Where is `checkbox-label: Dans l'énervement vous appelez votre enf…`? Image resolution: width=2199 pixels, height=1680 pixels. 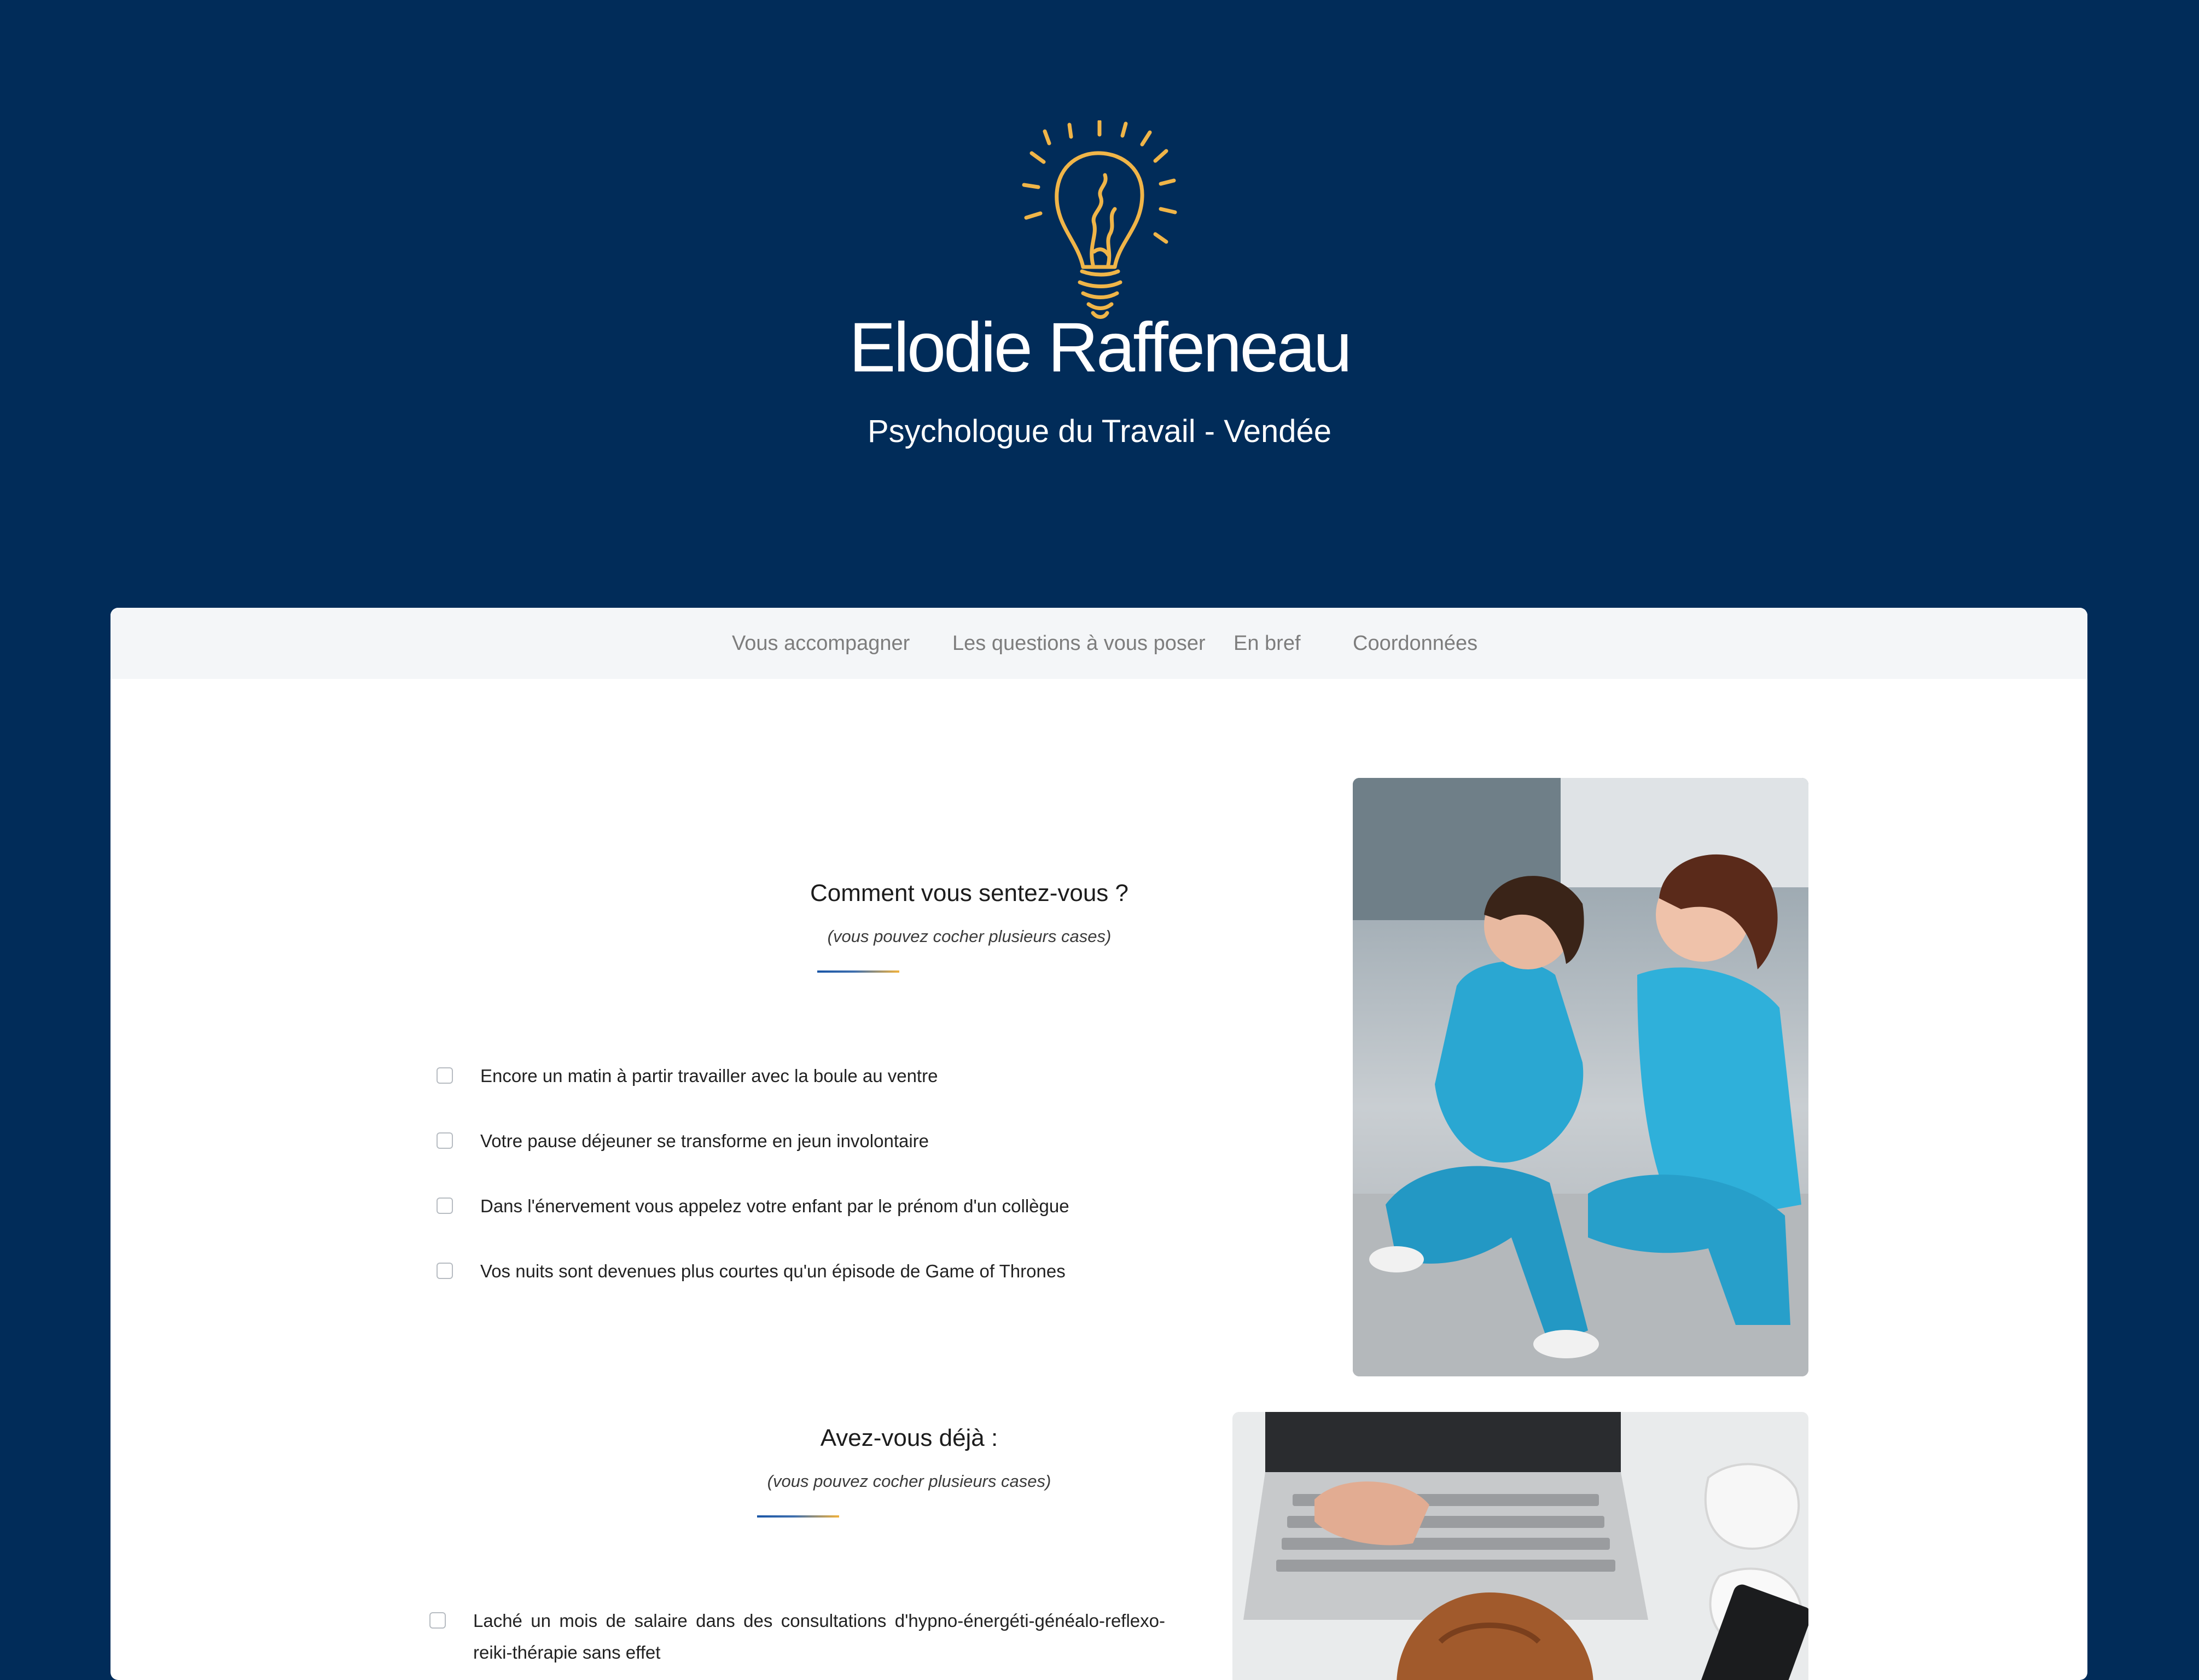
checkbox-label: Dans l'énervement vous appelez votre enf… is located at coordinates (775, 1206).